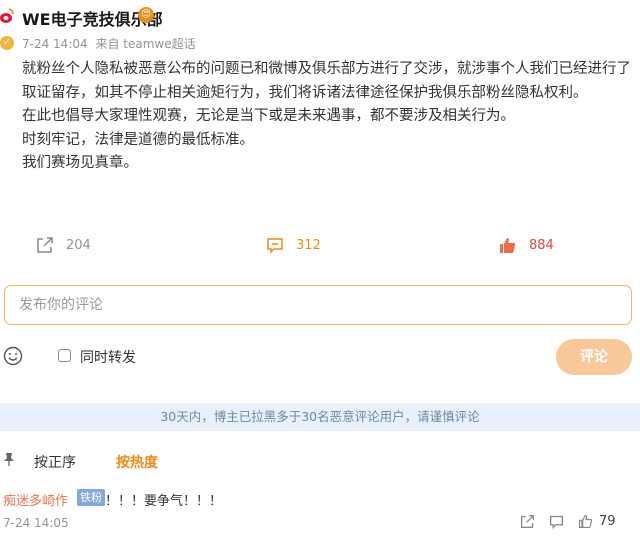 This screenshot has width=640, height=546. I want to click on comment-count: 312, so click(308, 245).